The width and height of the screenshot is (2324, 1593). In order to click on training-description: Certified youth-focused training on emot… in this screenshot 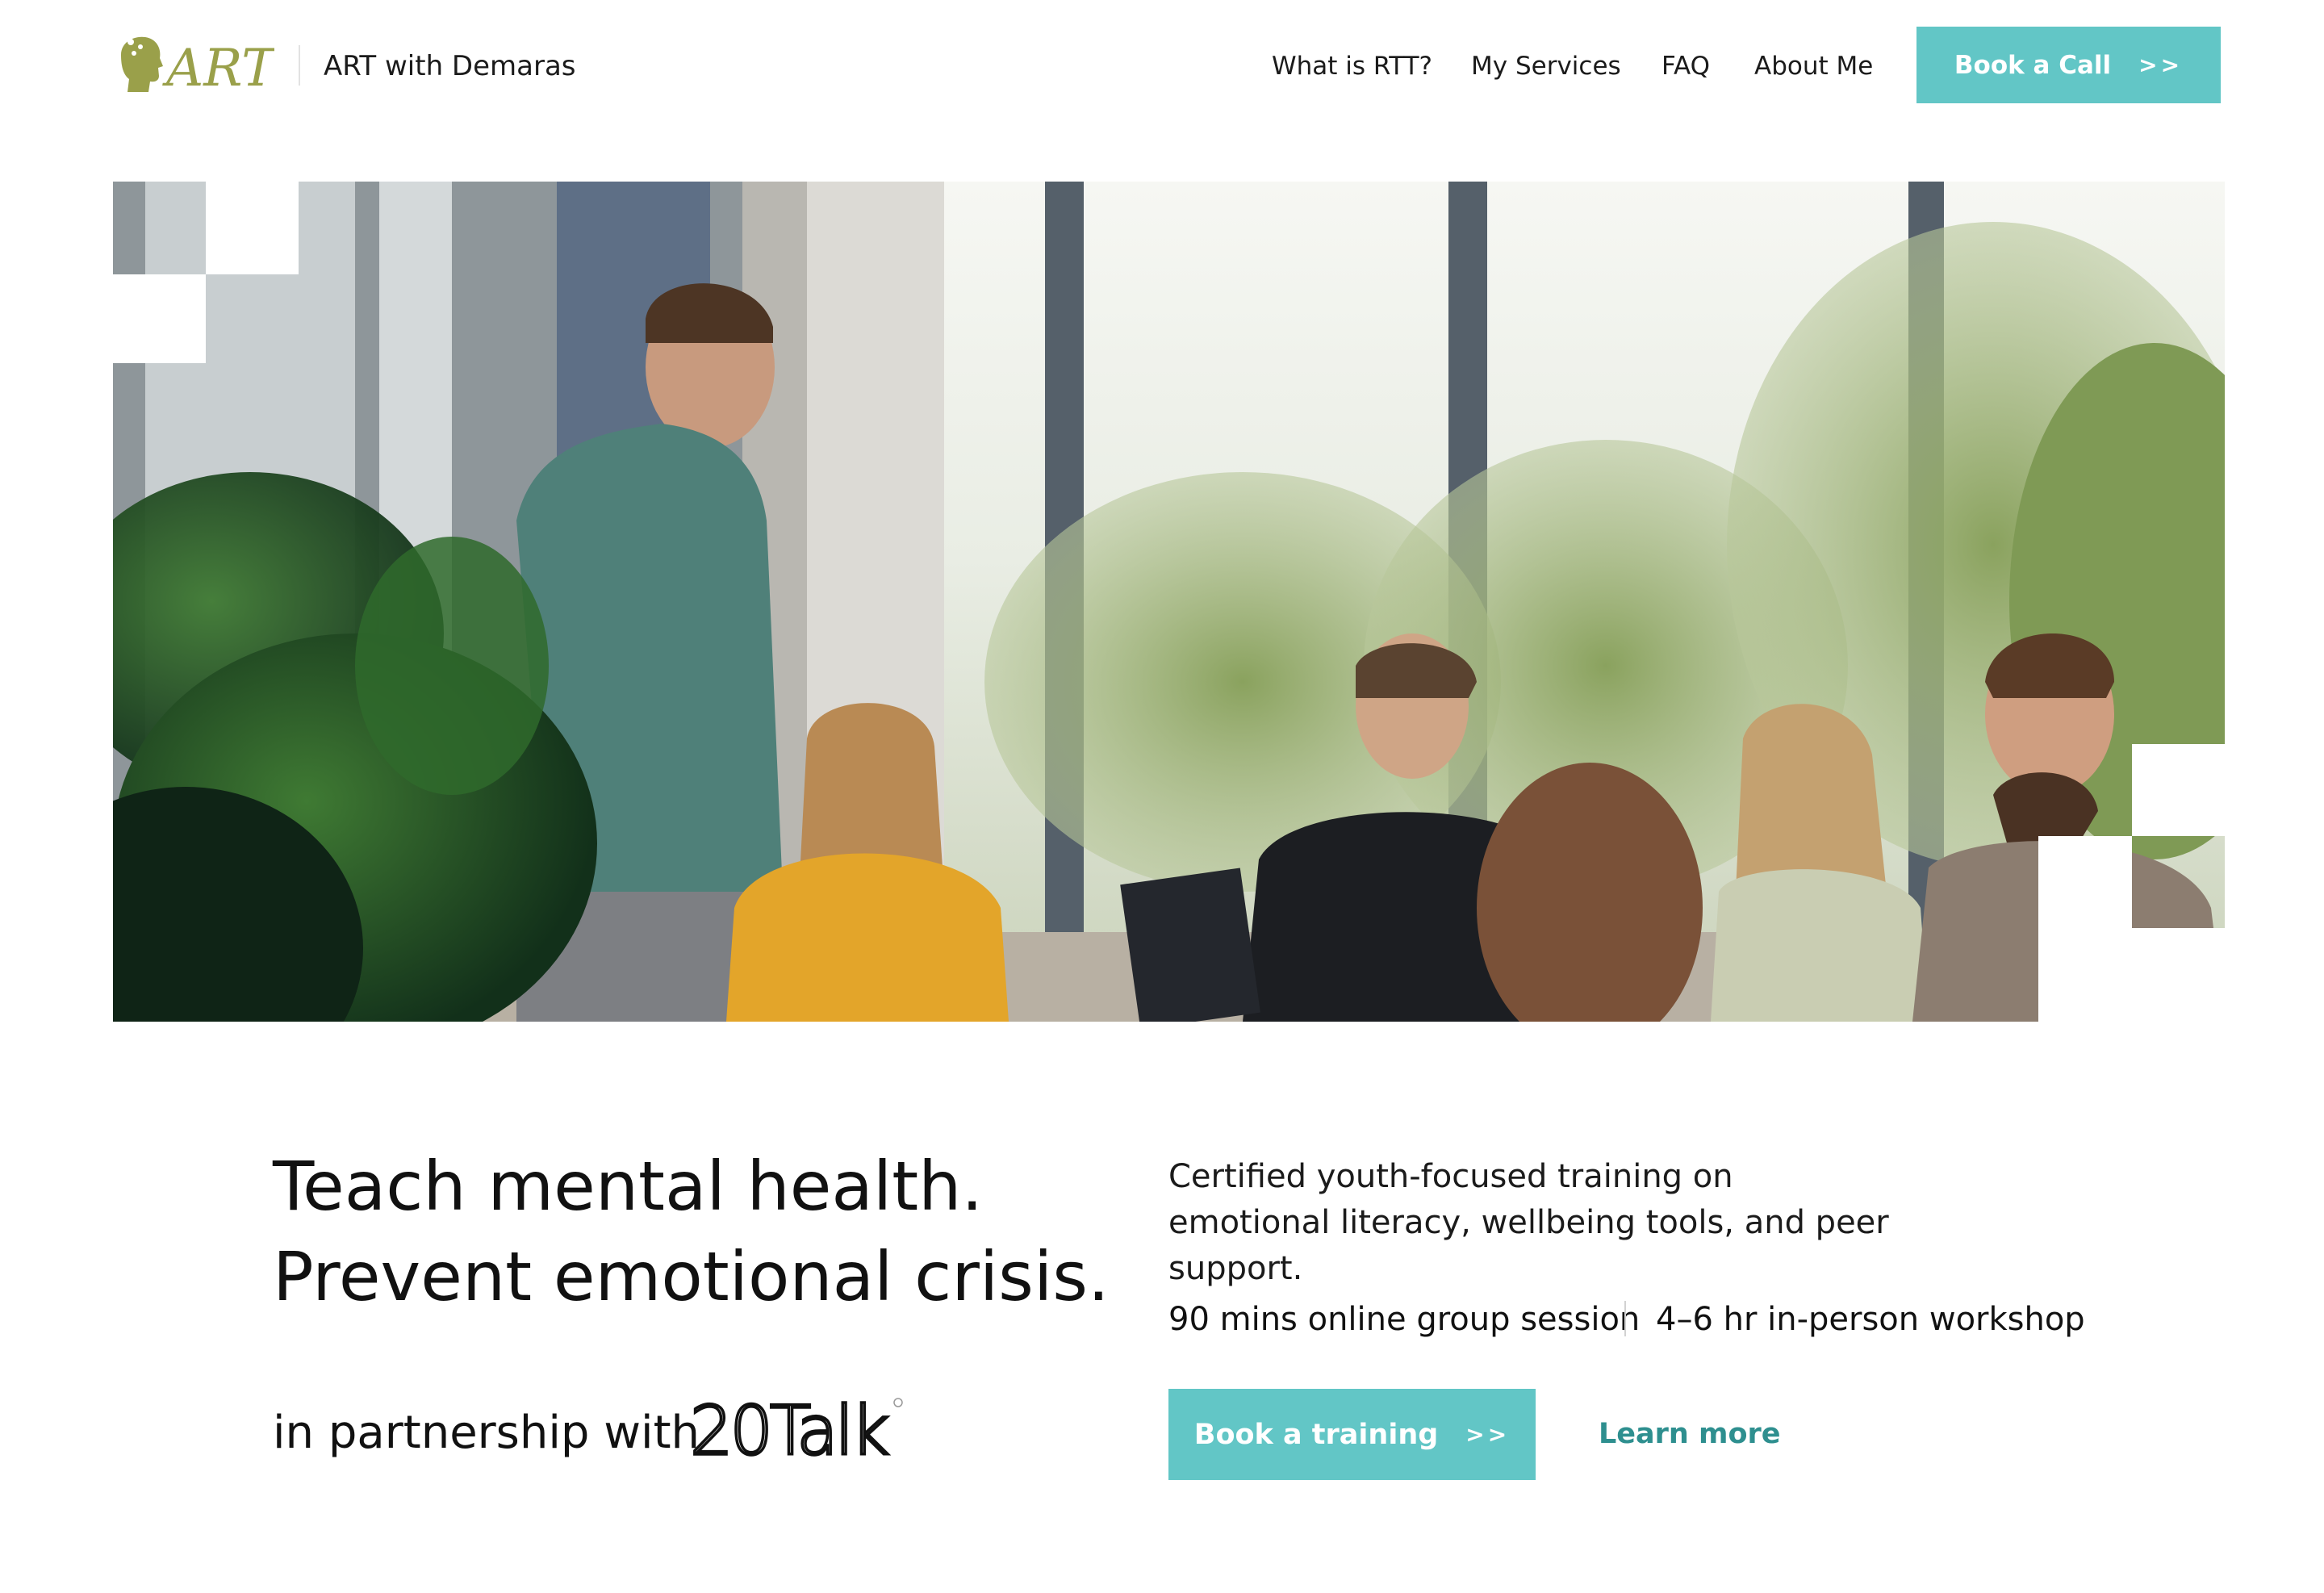, I will do `click(1528, 1222)`.